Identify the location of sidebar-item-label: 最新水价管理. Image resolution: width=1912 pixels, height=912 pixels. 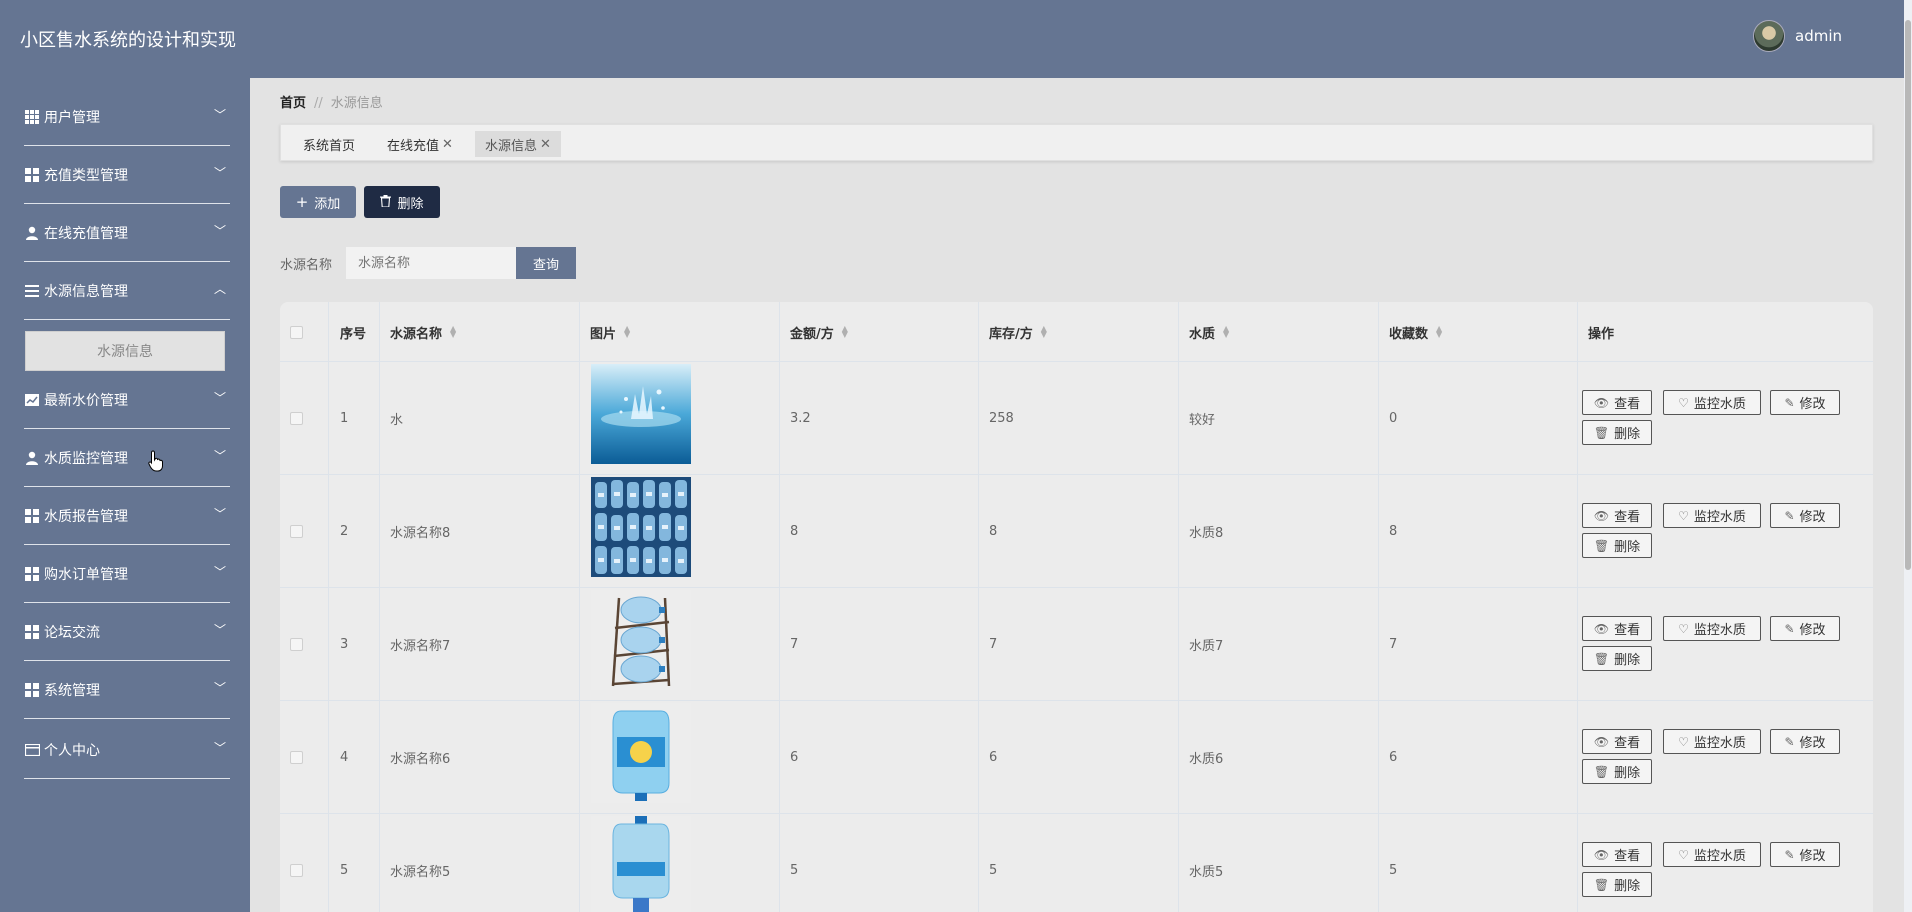
(86, 401).